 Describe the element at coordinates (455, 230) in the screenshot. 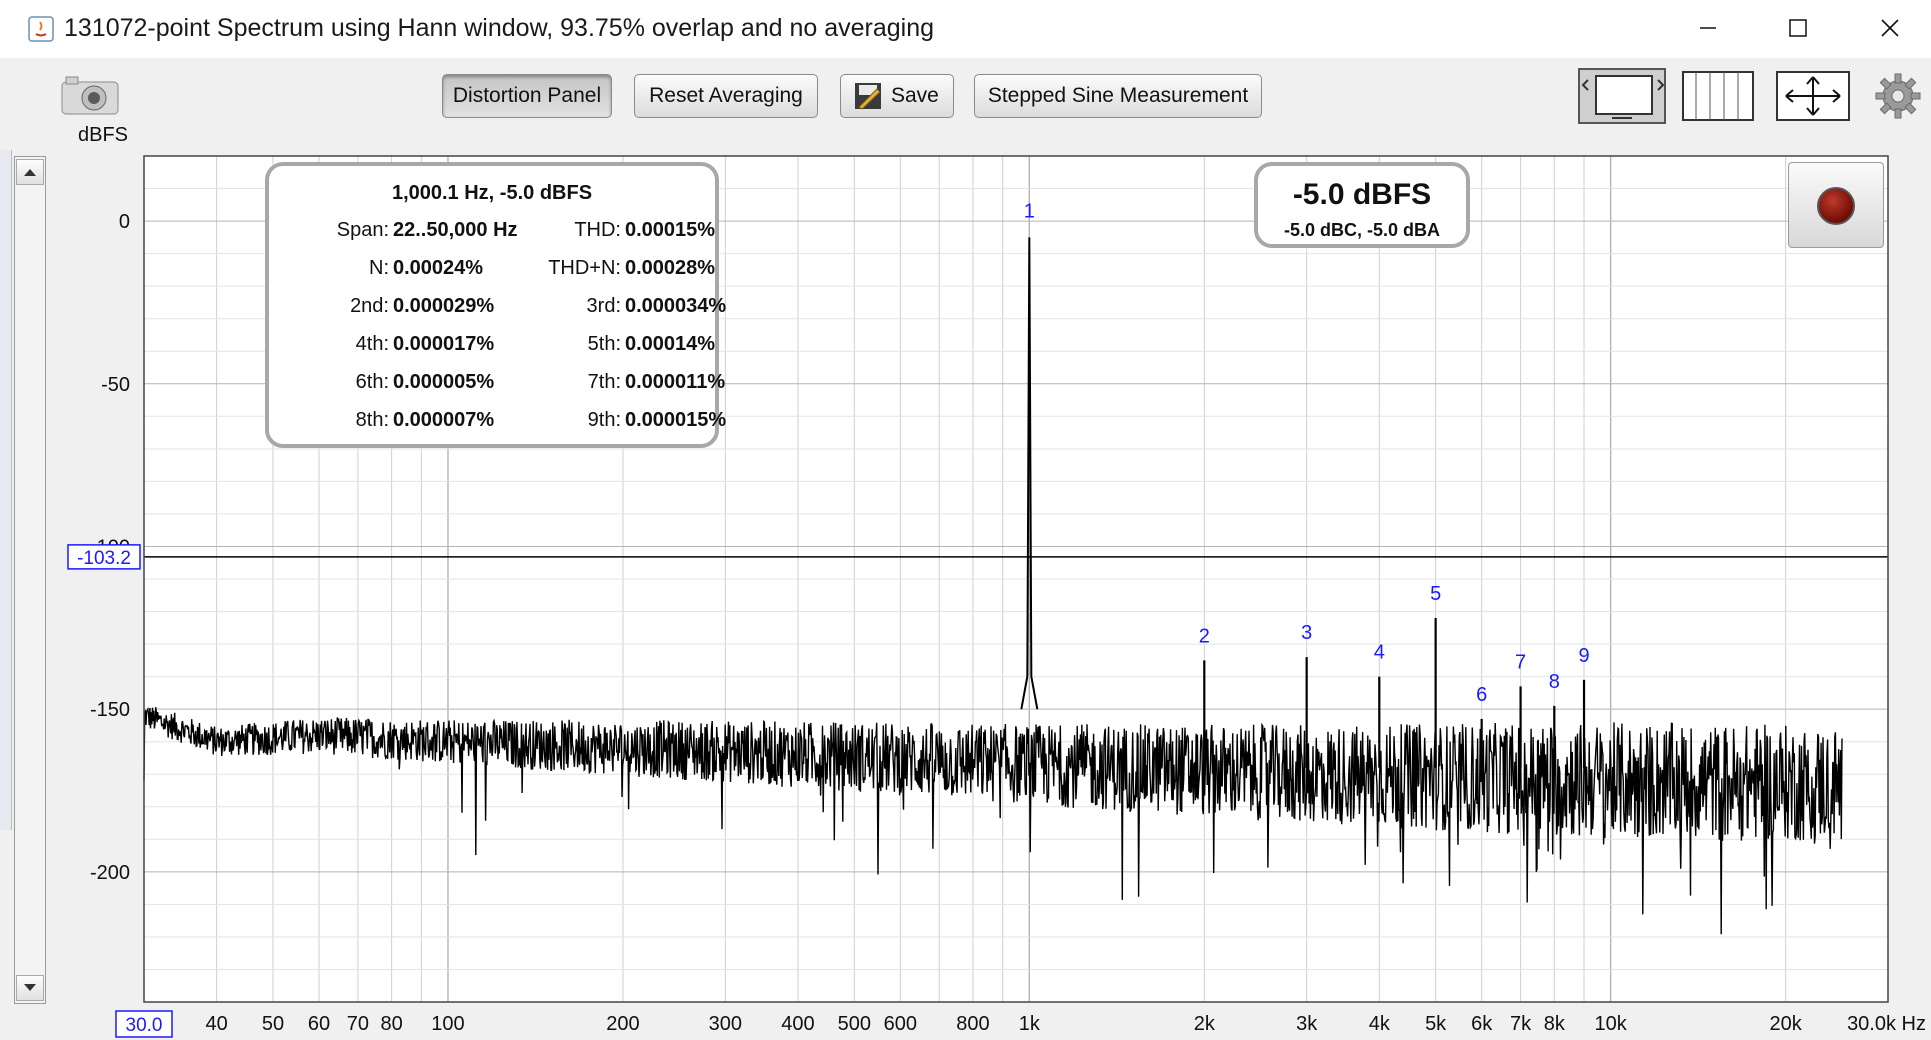

I see `metric-value: 22..50,000 Hz` at that location.